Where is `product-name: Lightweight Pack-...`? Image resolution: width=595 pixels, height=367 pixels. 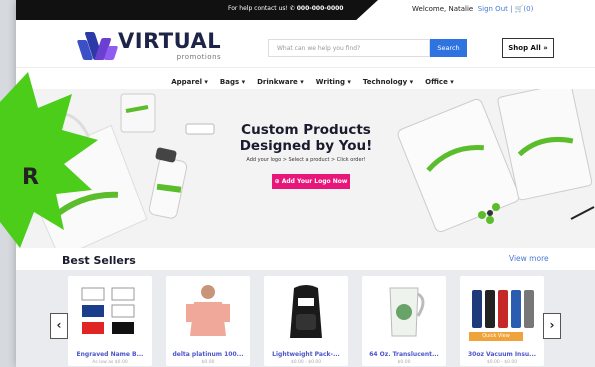
product-name: Lightweight Pack-... is located at coordinates (306, 354).